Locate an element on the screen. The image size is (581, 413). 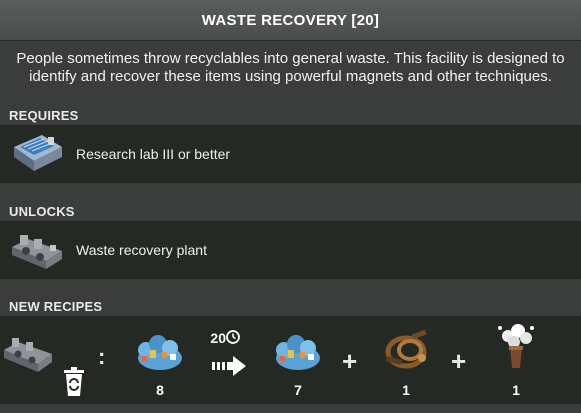
exhaust-smoke-icon is located at coordinates (516, 347).